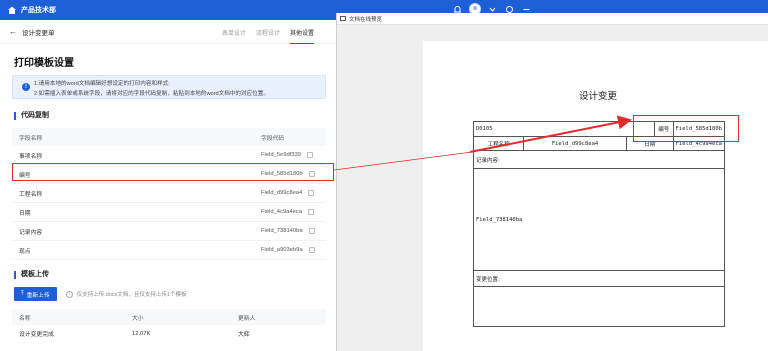 Image resolution: width=768 pixels, height=351 pixels. I want to click on table-row: 工程名称 Field_d99c8ea4, so click(169, 193).